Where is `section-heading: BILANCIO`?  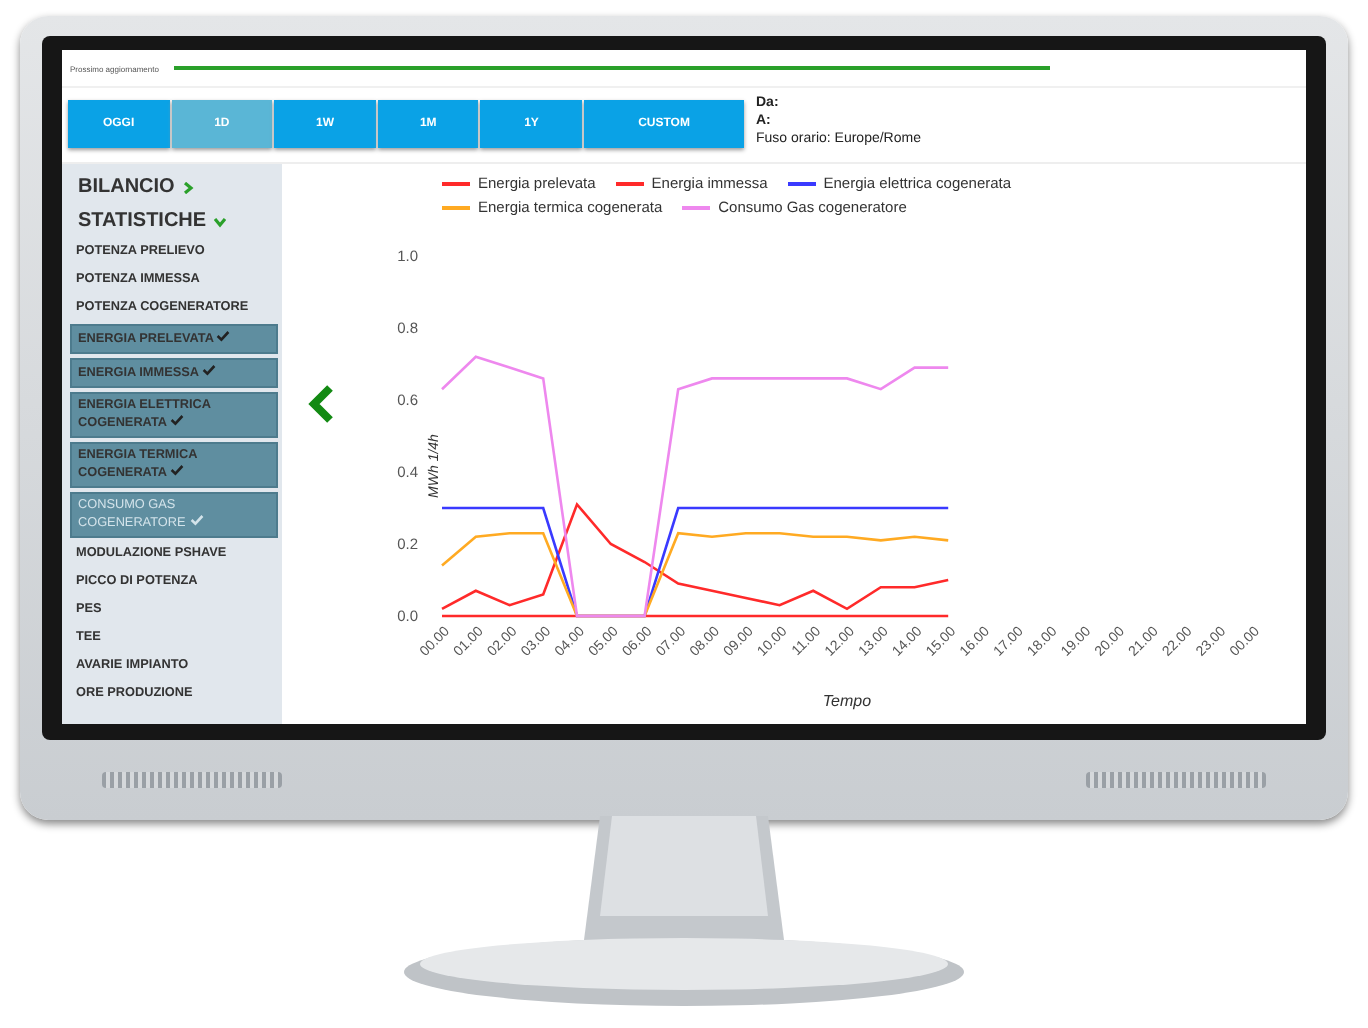
section-heading: BILANCIO is located at coordinates (126, 187).